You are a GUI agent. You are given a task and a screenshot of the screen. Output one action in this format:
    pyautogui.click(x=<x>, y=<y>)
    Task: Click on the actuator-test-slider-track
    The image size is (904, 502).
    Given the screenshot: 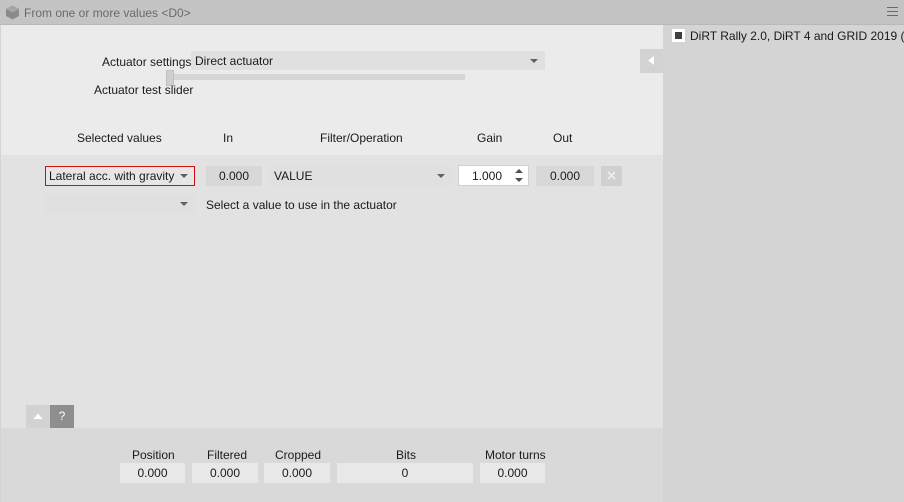 What is the action you would take?
    pyautogui.click(x=319, y=77)
    